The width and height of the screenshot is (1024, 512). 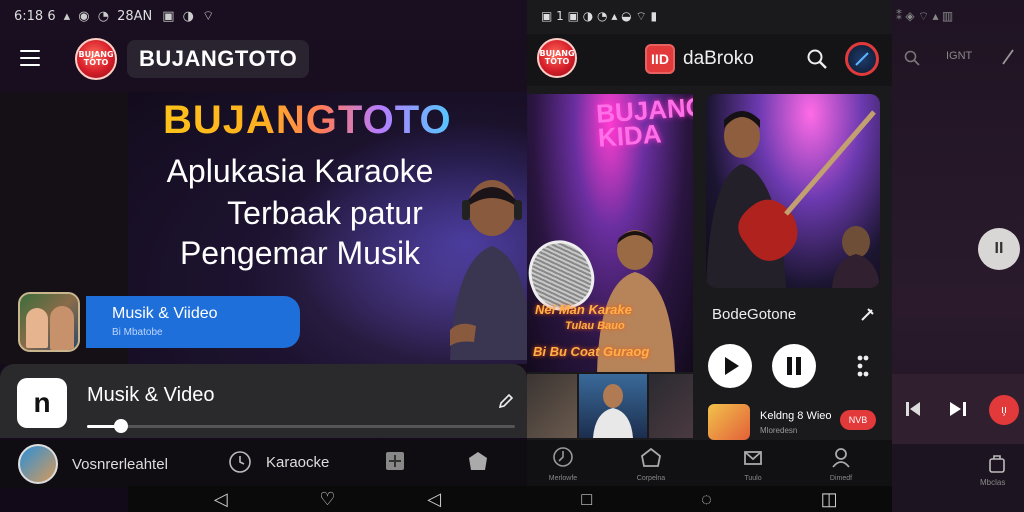 I want to click on pause-button, so click(x=794, y=366).